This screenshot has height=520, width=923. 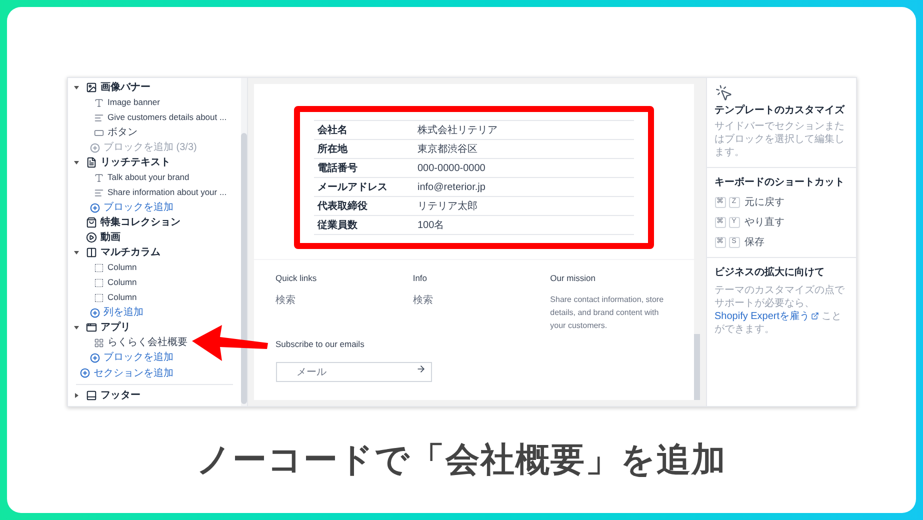 What do you see at coordinates (420, 278) in the screenshot?
I see `footer-heading: Info` at bounding box center [420, 278].